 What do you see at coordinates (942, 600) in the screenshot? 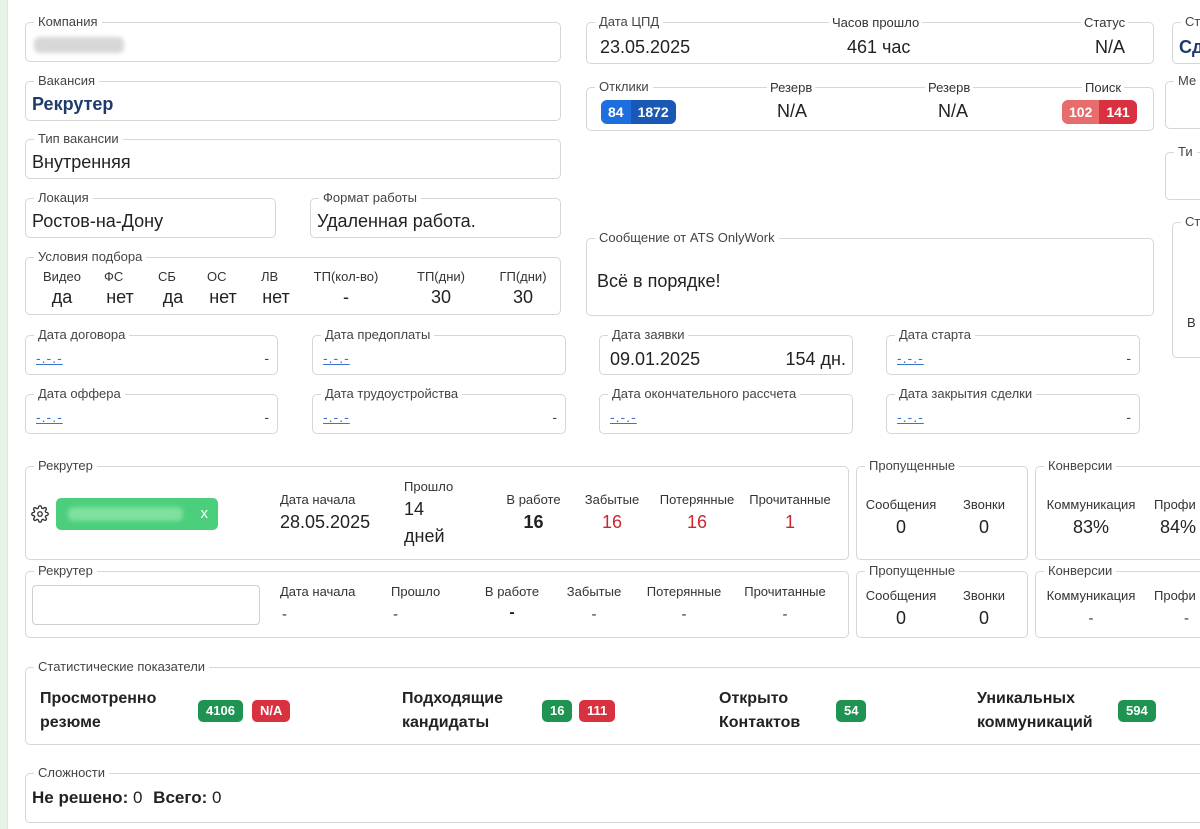
I see `missed-2-panel: Пропущенные Сообщения 0 Звонки 0` at bounding box center [942, 600].